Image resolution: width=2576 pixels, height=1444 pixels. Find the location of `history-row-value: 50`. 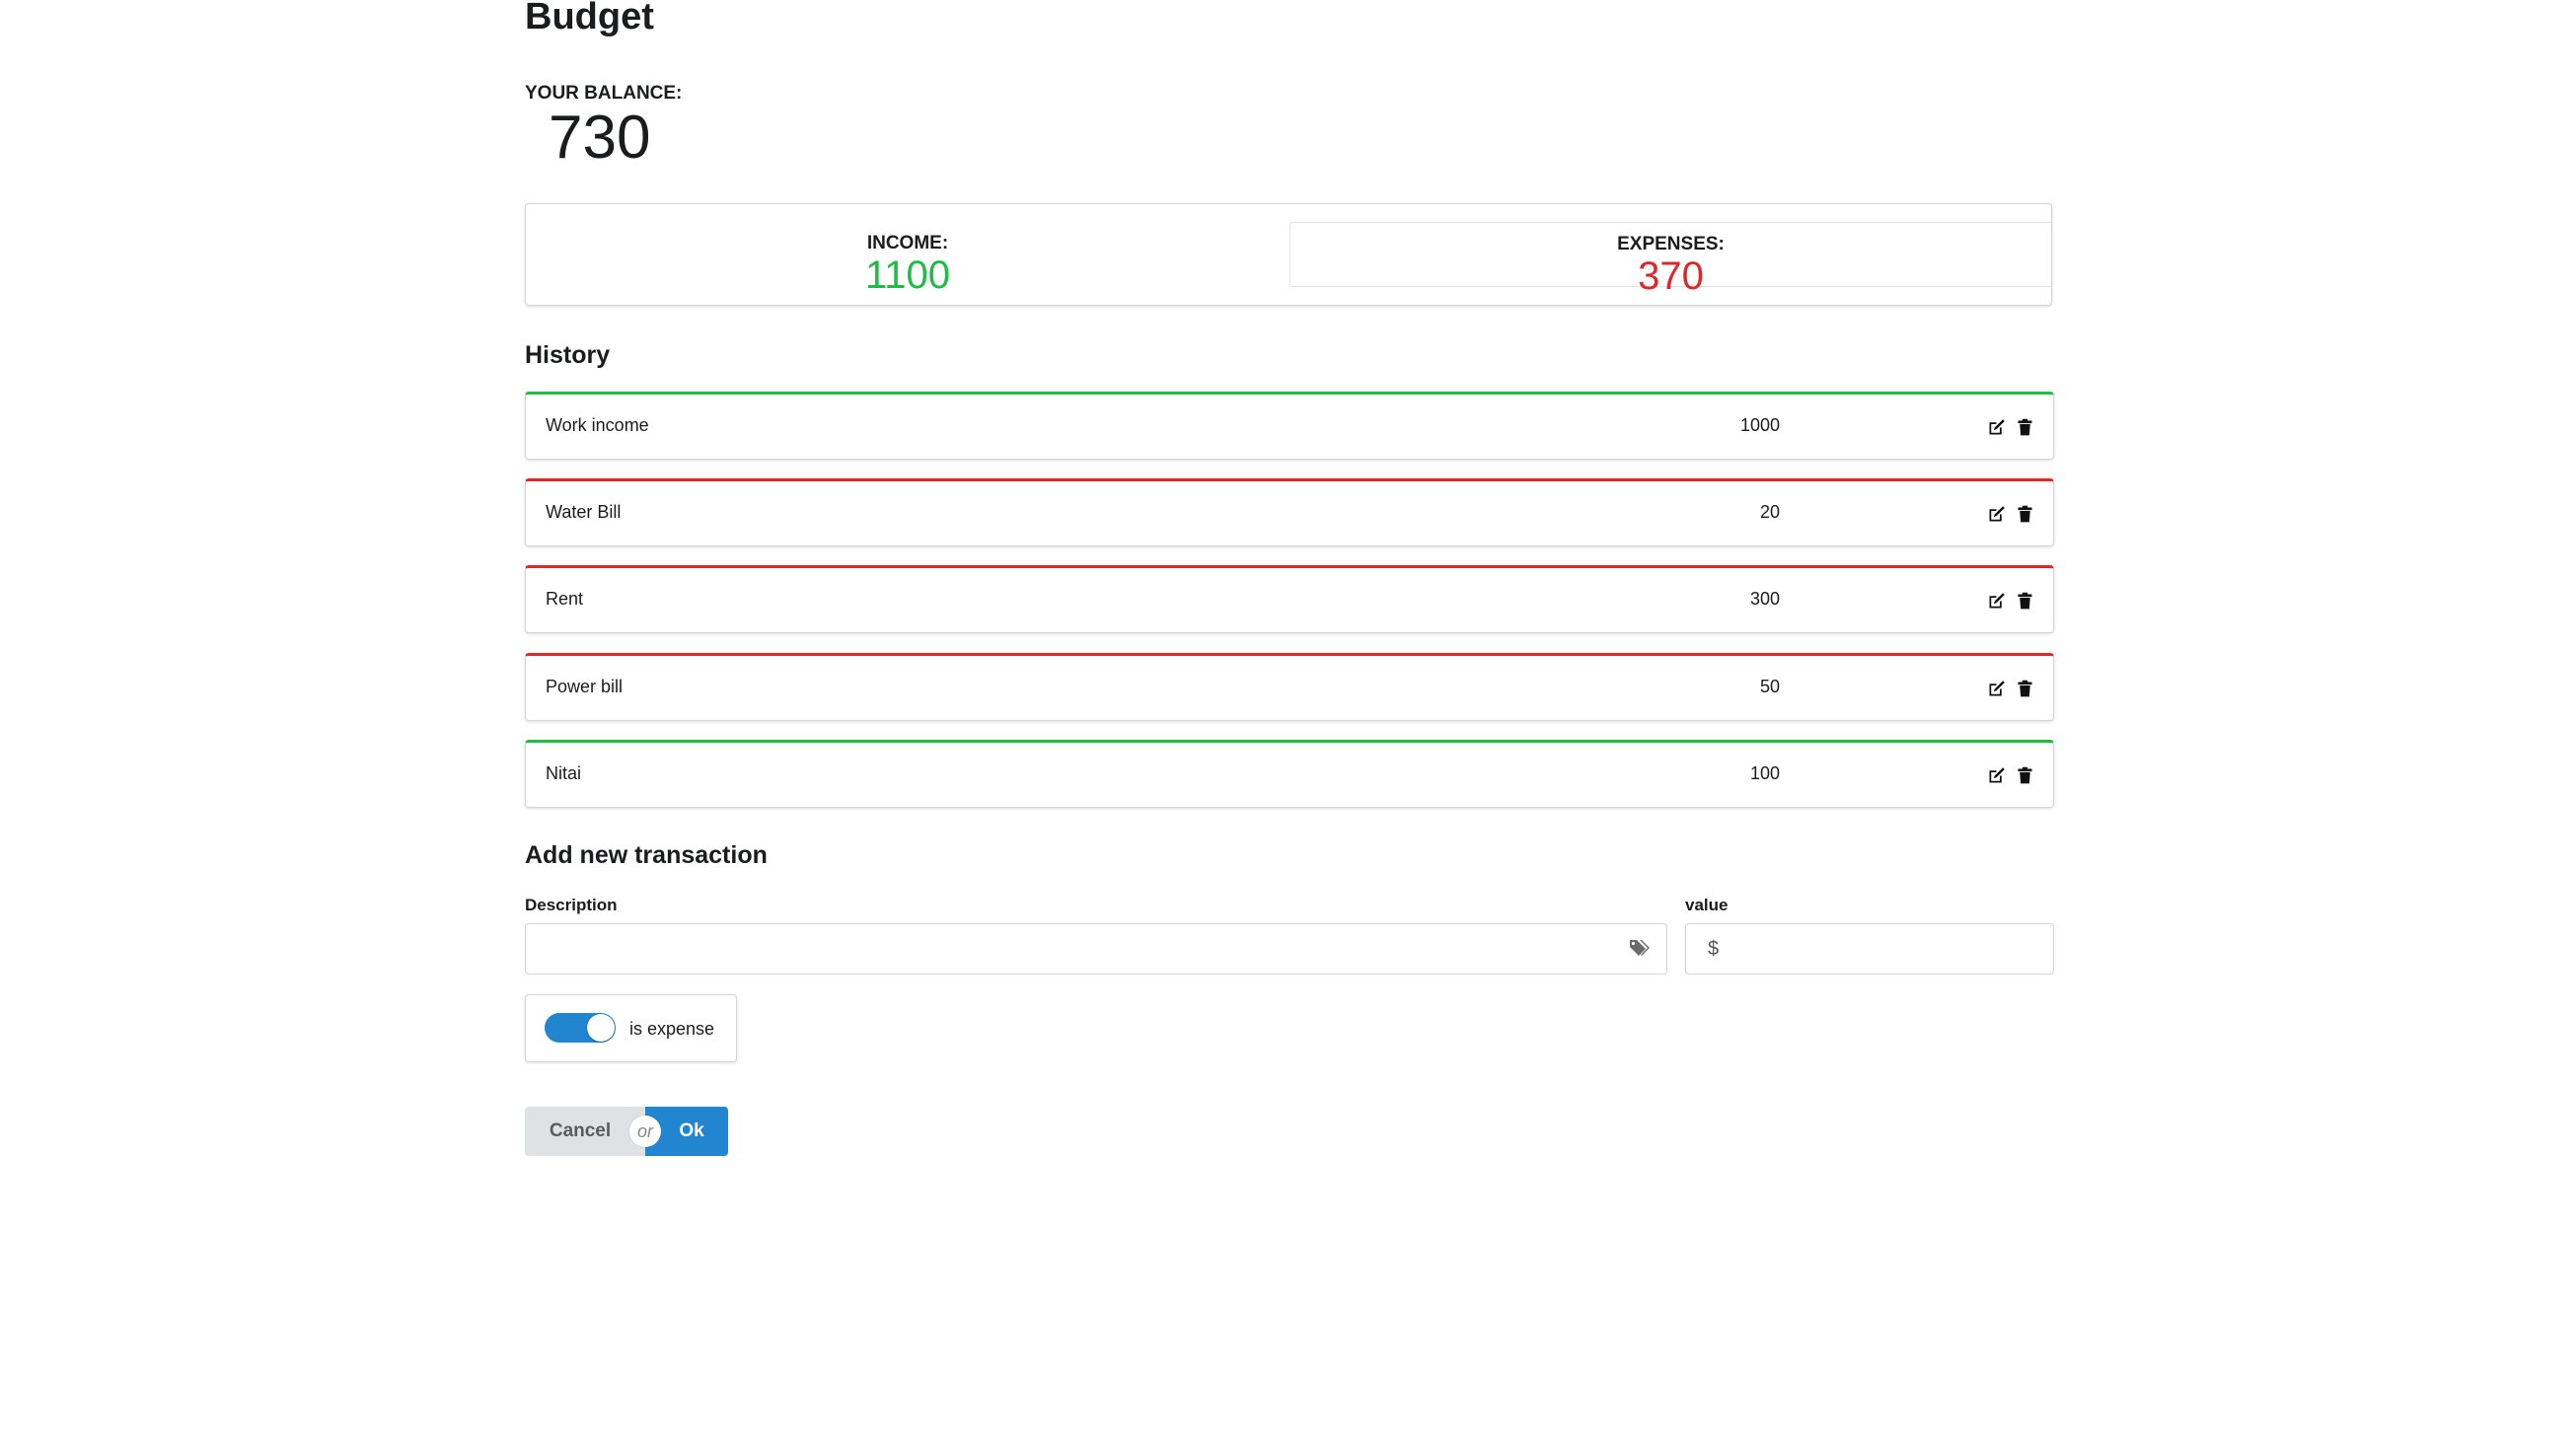

history-row-value: 50 is located at coordinates (1769, 687).